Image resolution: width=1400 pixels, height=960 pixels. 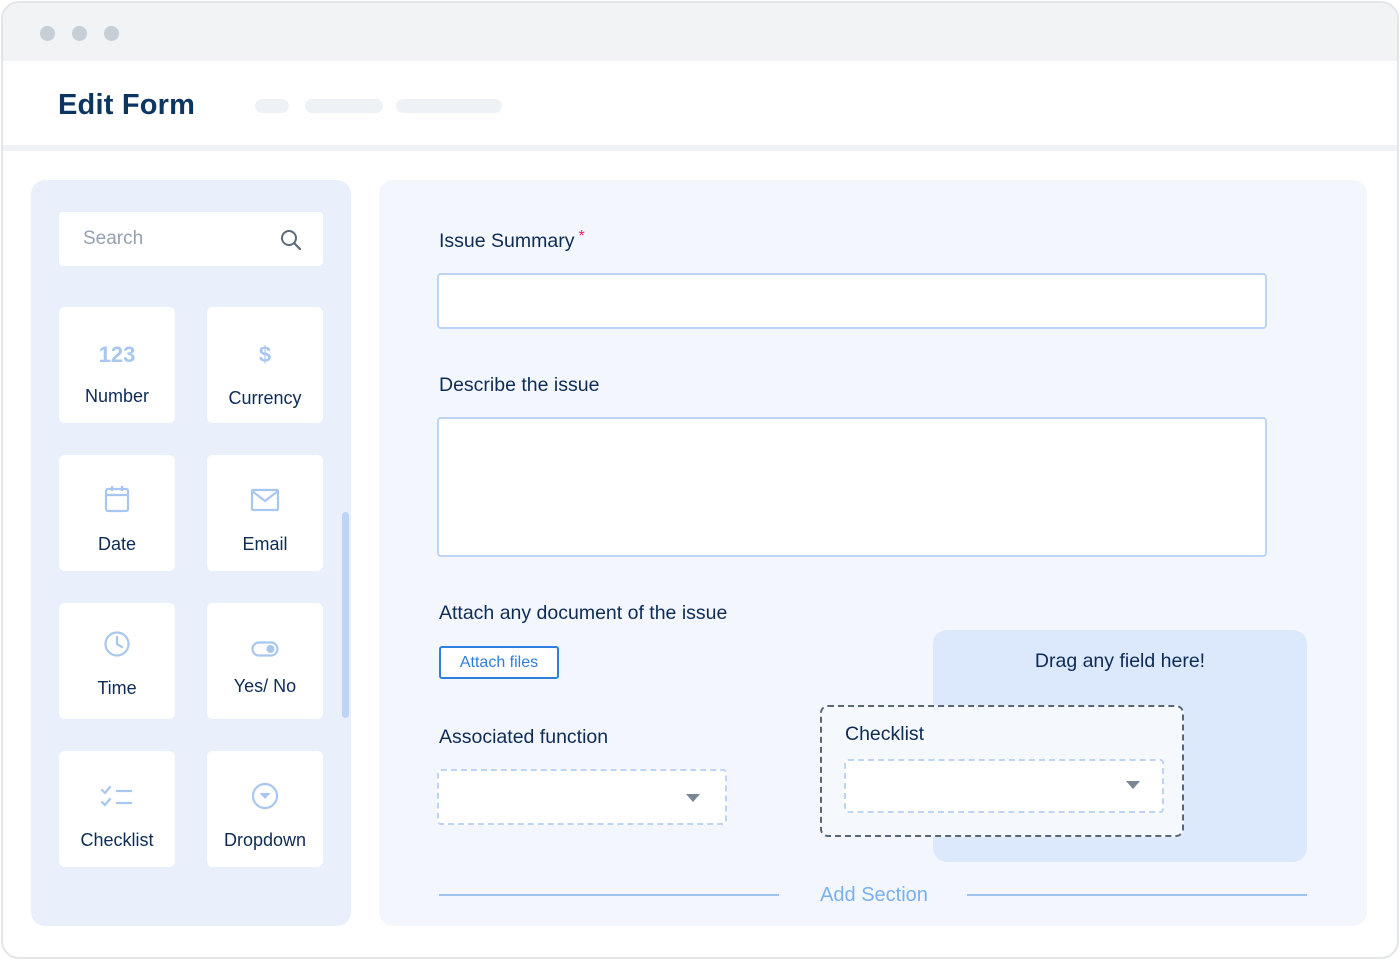 I want to click on field-tile-email: Email, so click(x=265, y=513).